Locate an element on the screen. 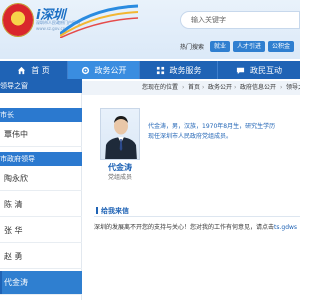  sidebar-title: 领导之窗 is located at coordinates (41, 86).